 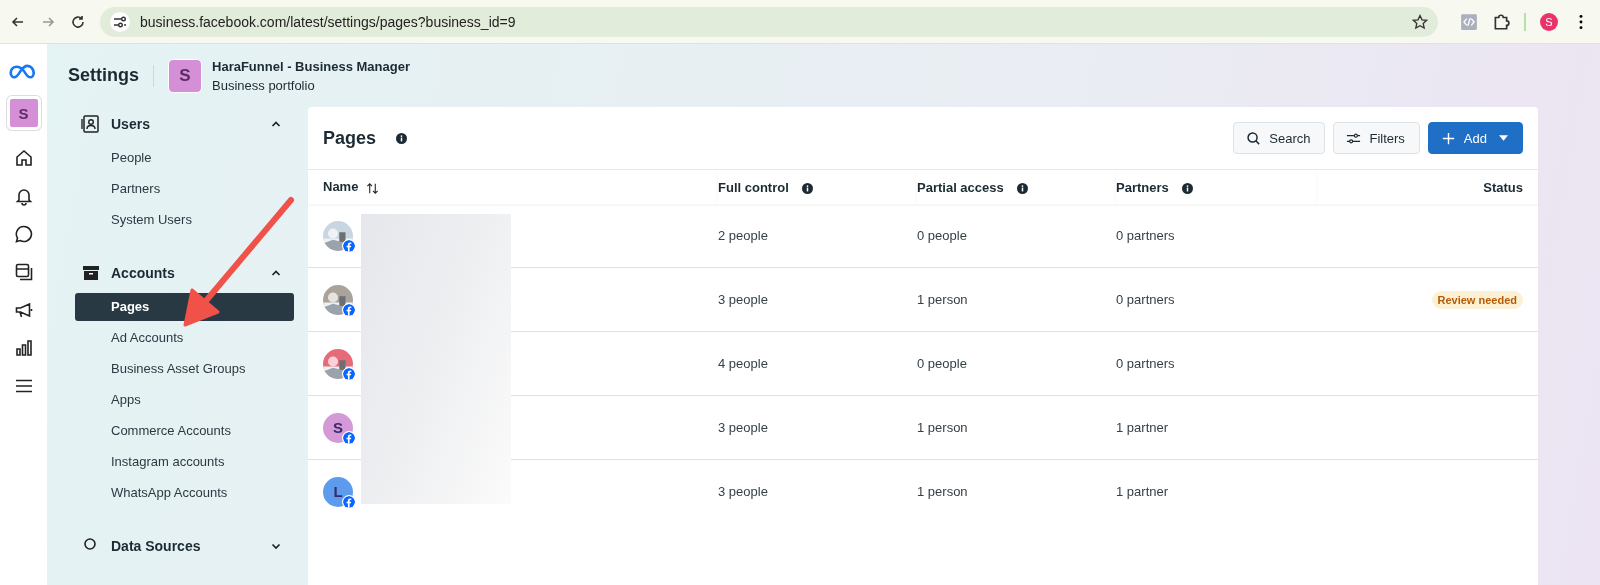 I want to click on sort-icon, so click(x=373, y=188).